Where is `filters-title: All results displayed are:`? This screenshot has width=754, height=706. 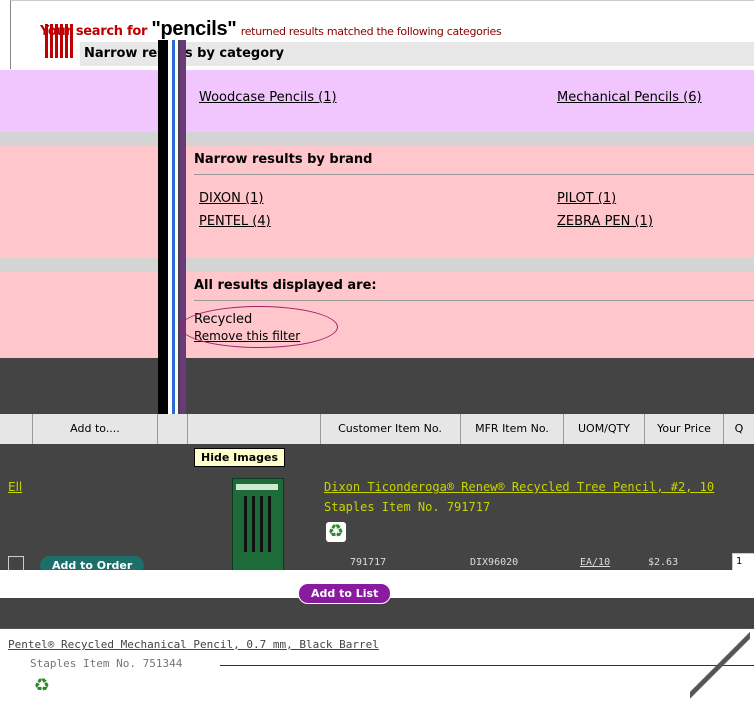
filters-title: All results displayed are: is located at coordinates (285, 285).